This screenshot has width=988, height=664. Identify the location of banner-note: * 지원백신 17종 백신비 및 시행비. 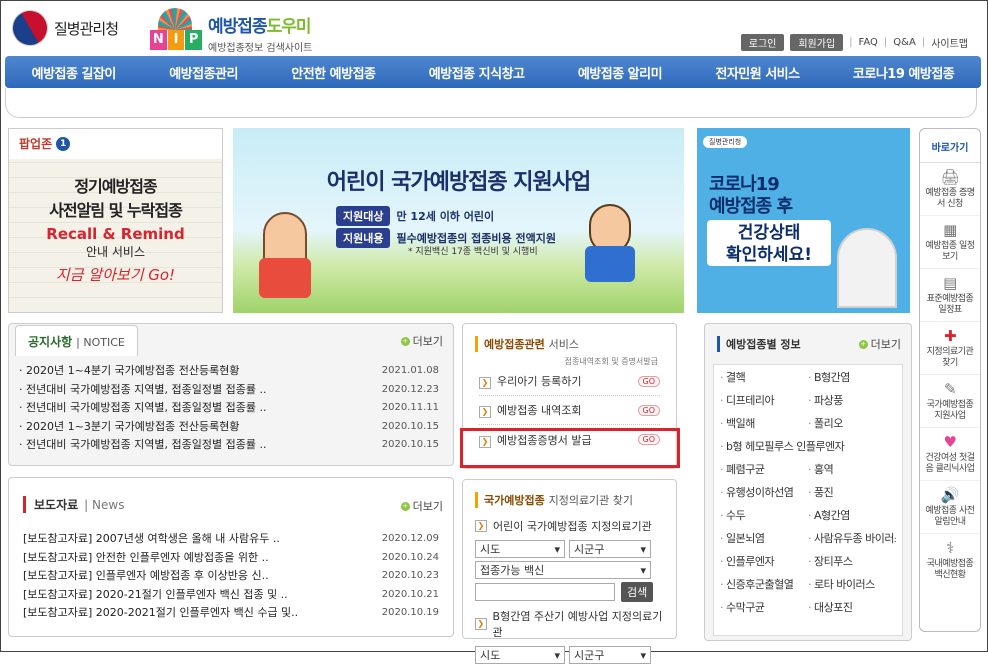
(473, 252).